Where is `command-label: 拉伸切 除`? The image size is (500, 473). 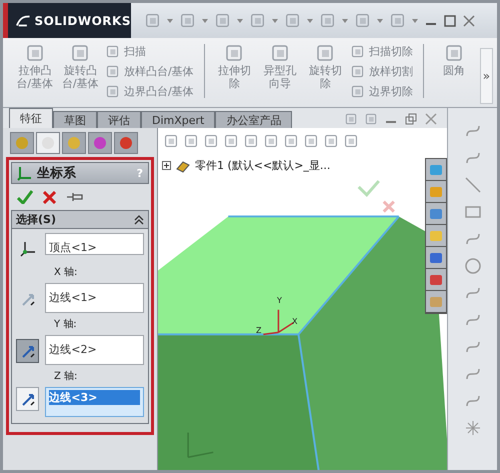 command-label: 拉伸切 除 is located at coordinates (234, 77).